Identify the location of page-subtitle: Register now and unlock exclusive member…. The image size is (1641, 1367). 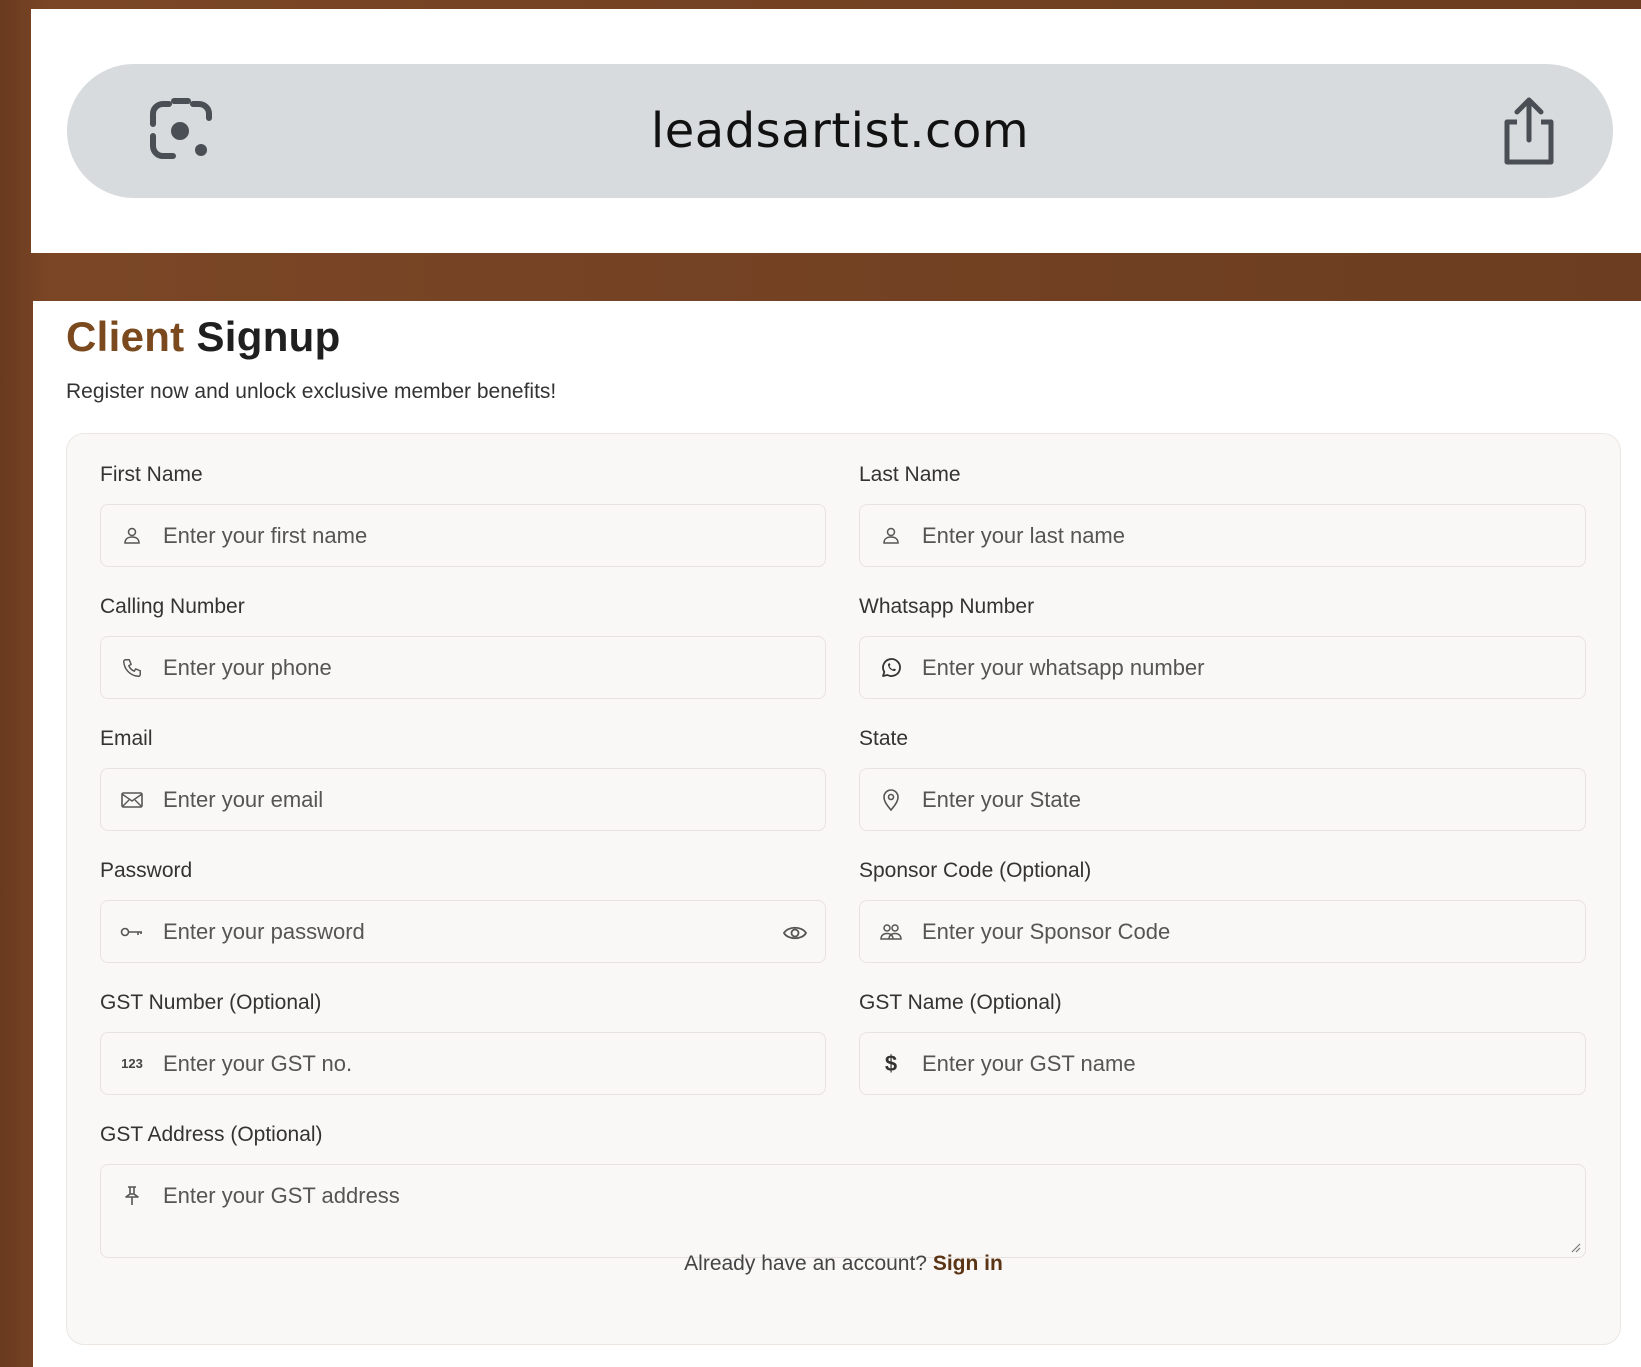
(311, 391).